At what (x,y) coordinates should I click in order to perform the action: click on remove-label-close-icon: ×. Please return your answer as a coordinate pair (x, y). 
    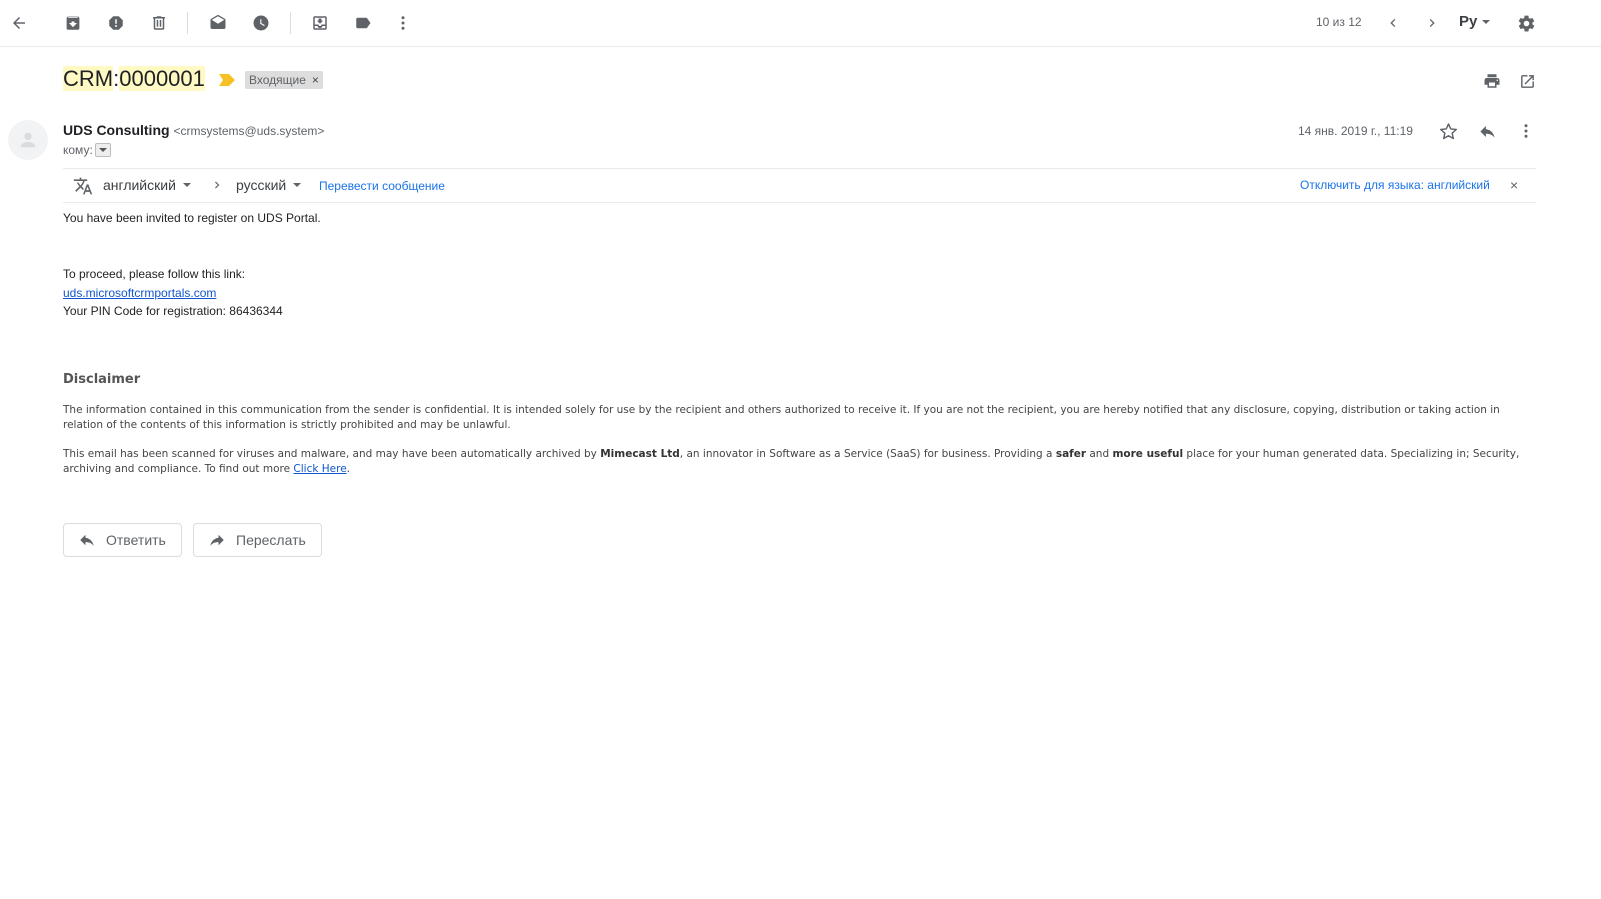
    Looking at the image, I should click on (315, 80).